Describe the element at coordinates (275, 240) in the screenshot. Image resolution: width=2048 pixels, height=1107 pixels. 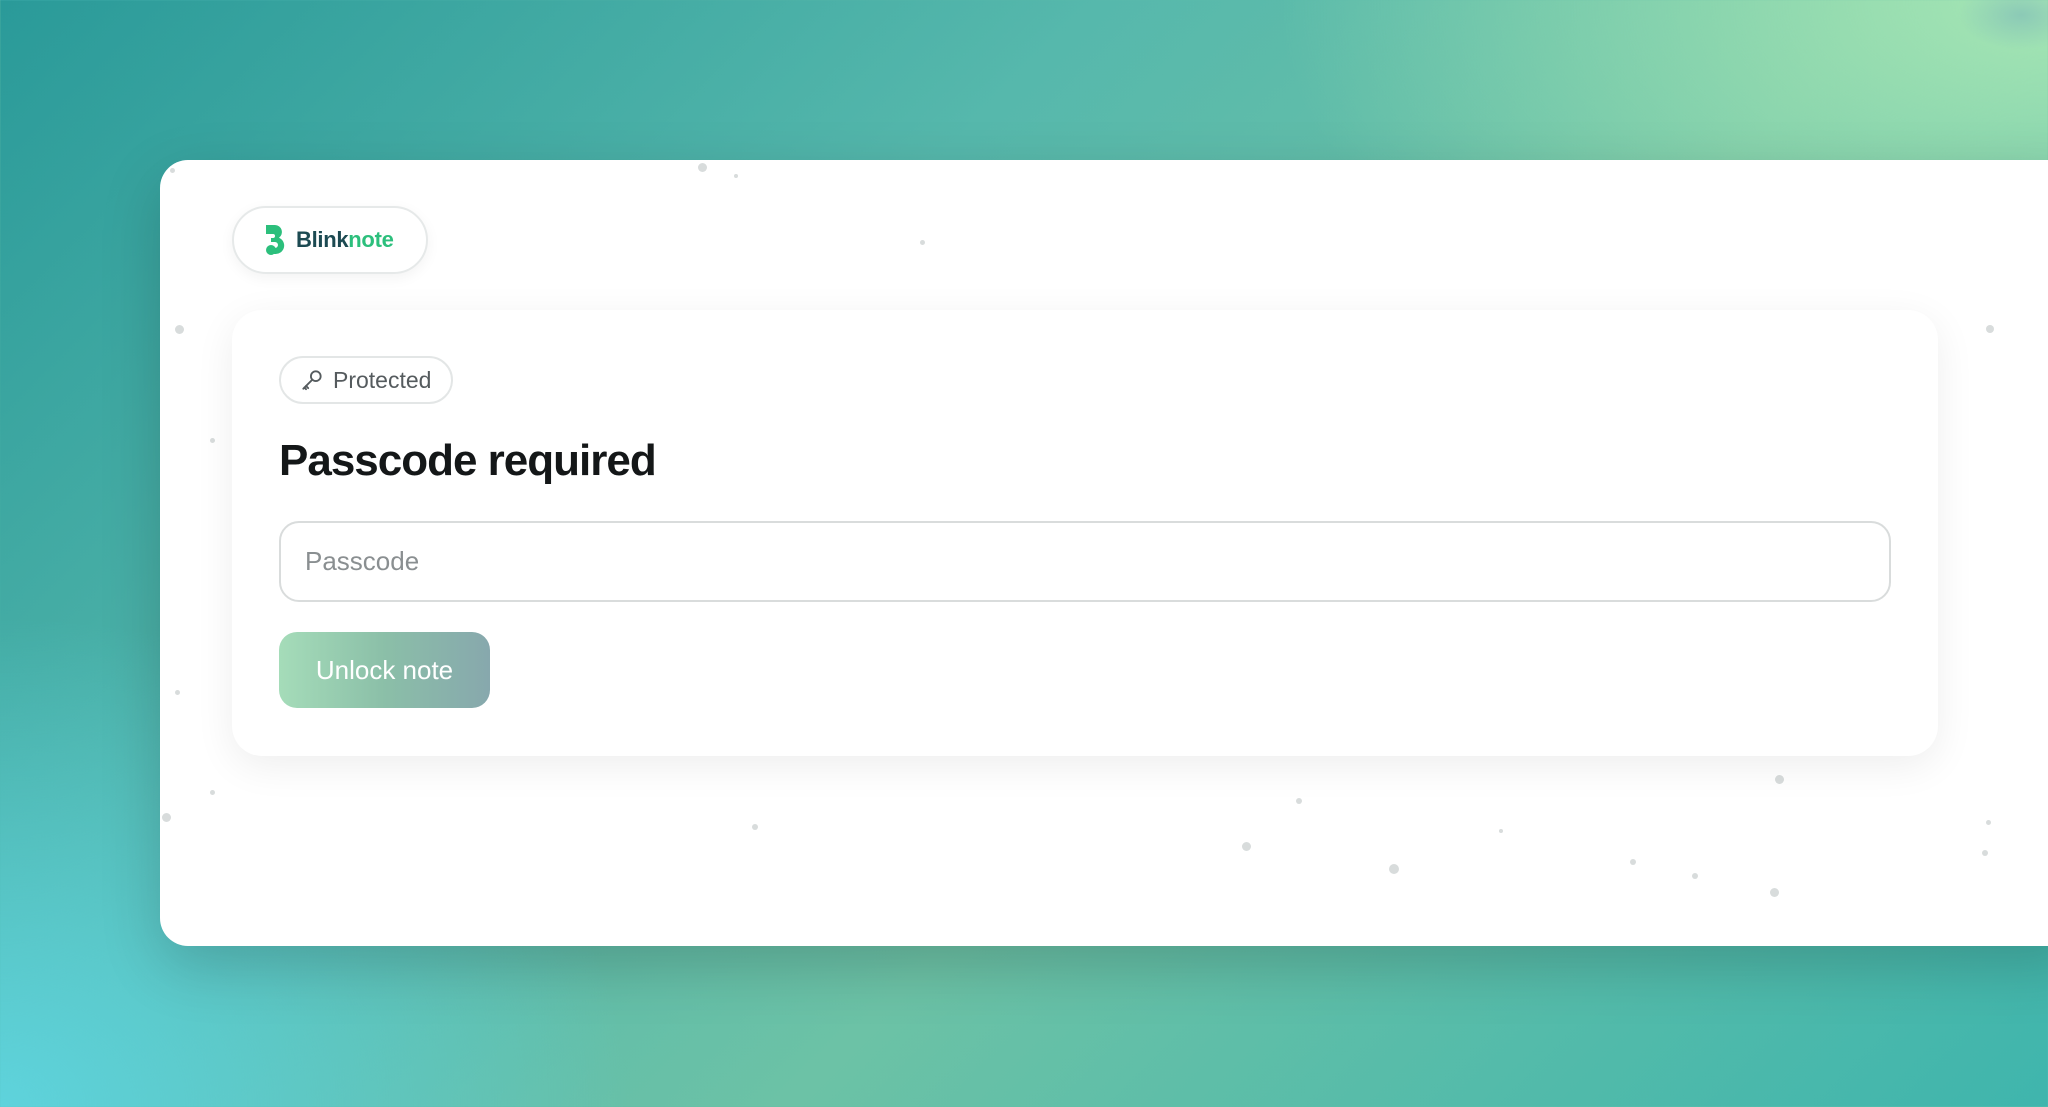
I see `blinknote-logo-icon` at that location.